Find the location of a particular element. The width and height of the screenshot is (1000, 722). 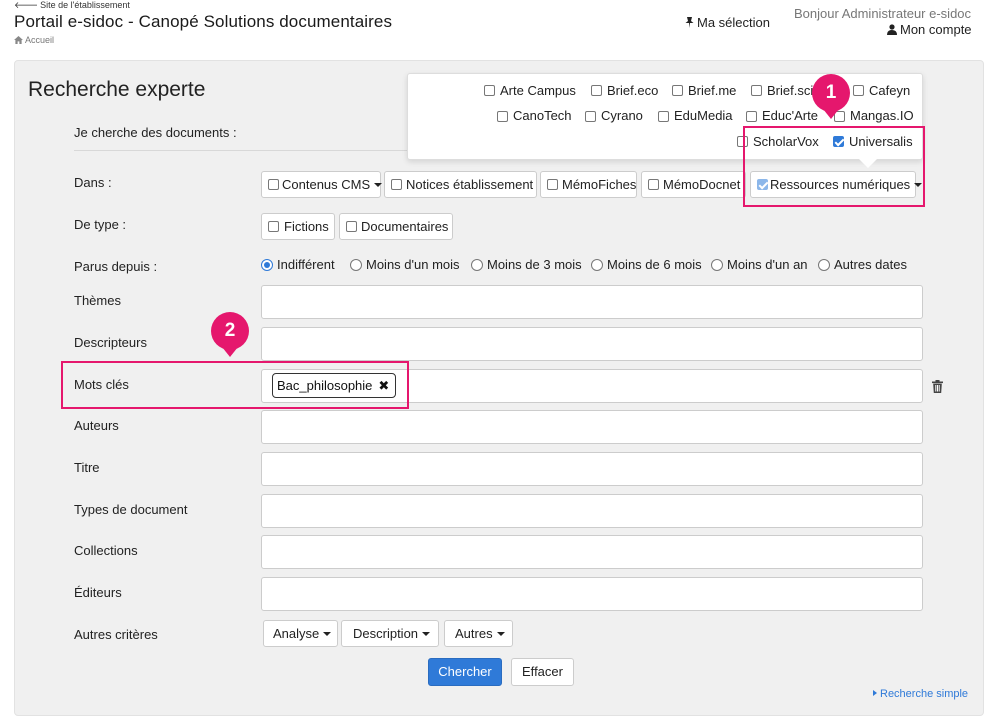

source-contenus-cms: Contenus CMS is located at coordinates (322, 184).